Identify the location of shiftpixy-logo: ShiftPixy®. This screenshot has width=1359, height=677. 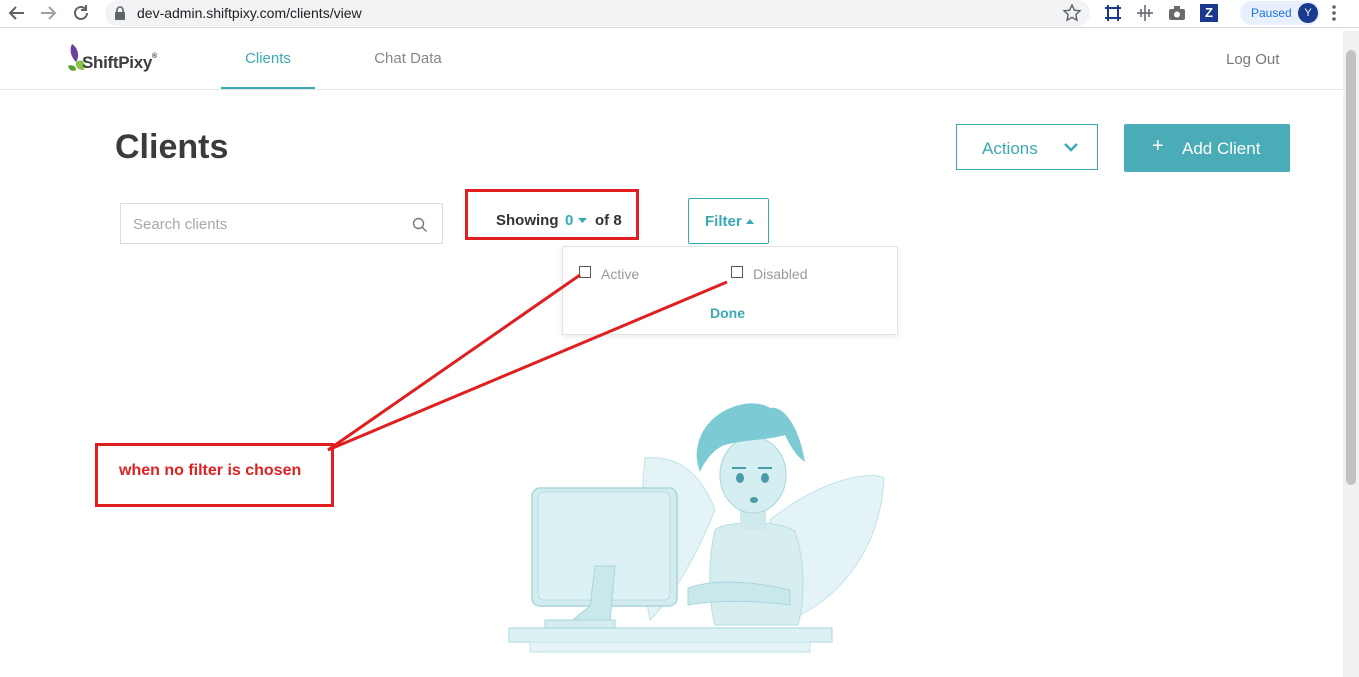
(116, 59).